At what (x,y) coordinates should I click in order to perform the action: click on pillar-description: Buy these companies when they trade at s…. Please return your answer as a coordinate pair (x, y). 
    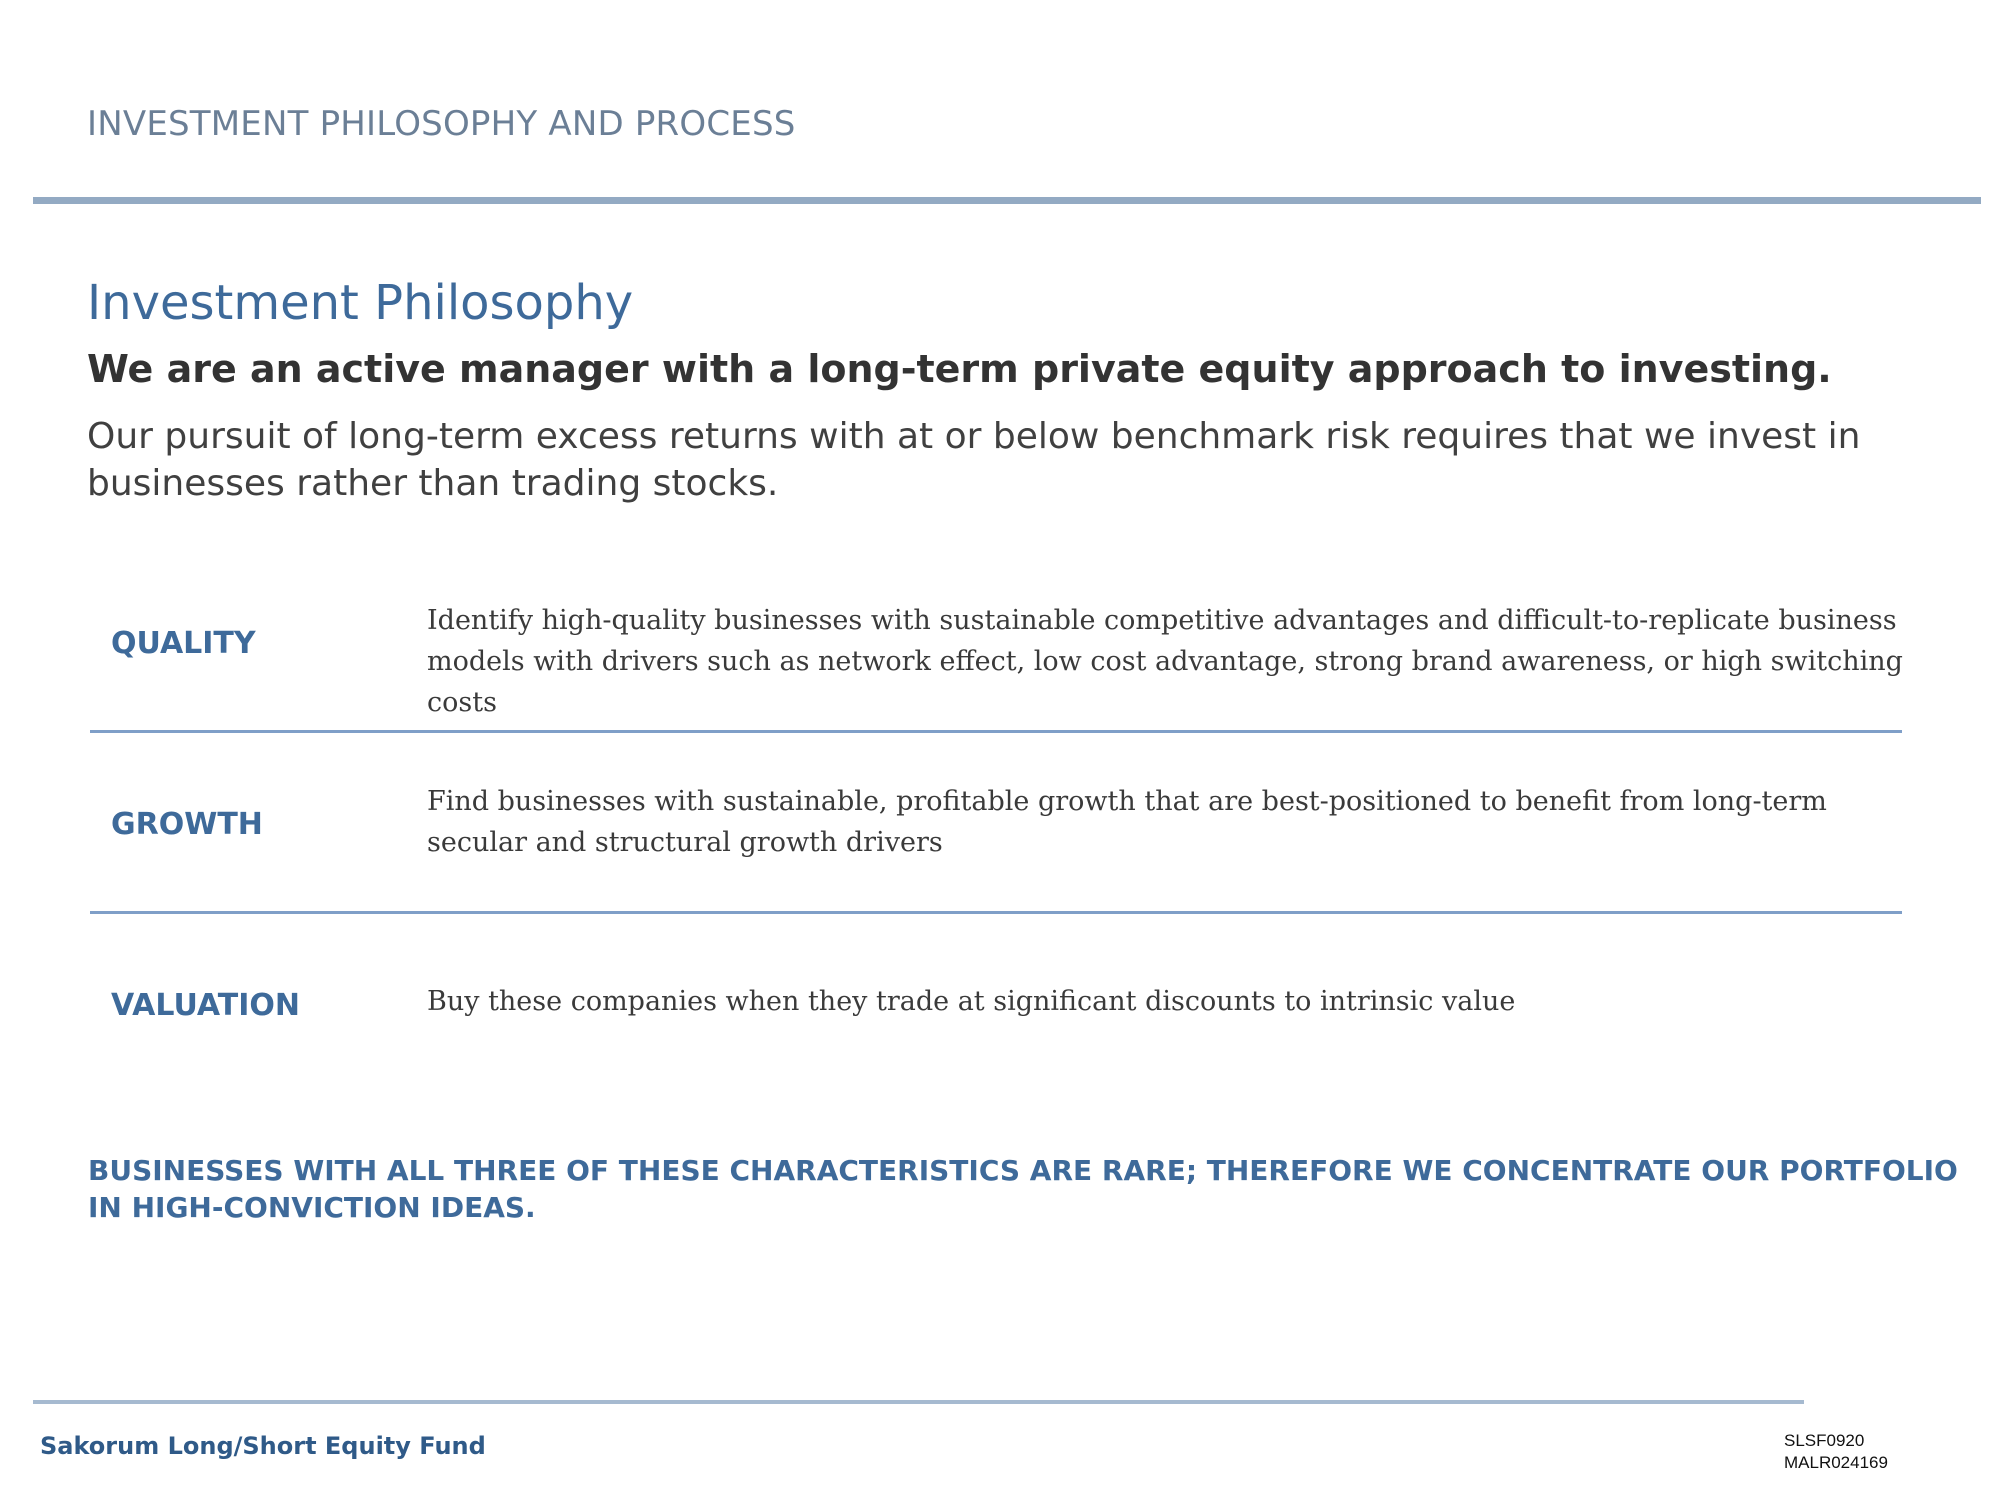
    Looking at the image, I should click on (971, 1001).